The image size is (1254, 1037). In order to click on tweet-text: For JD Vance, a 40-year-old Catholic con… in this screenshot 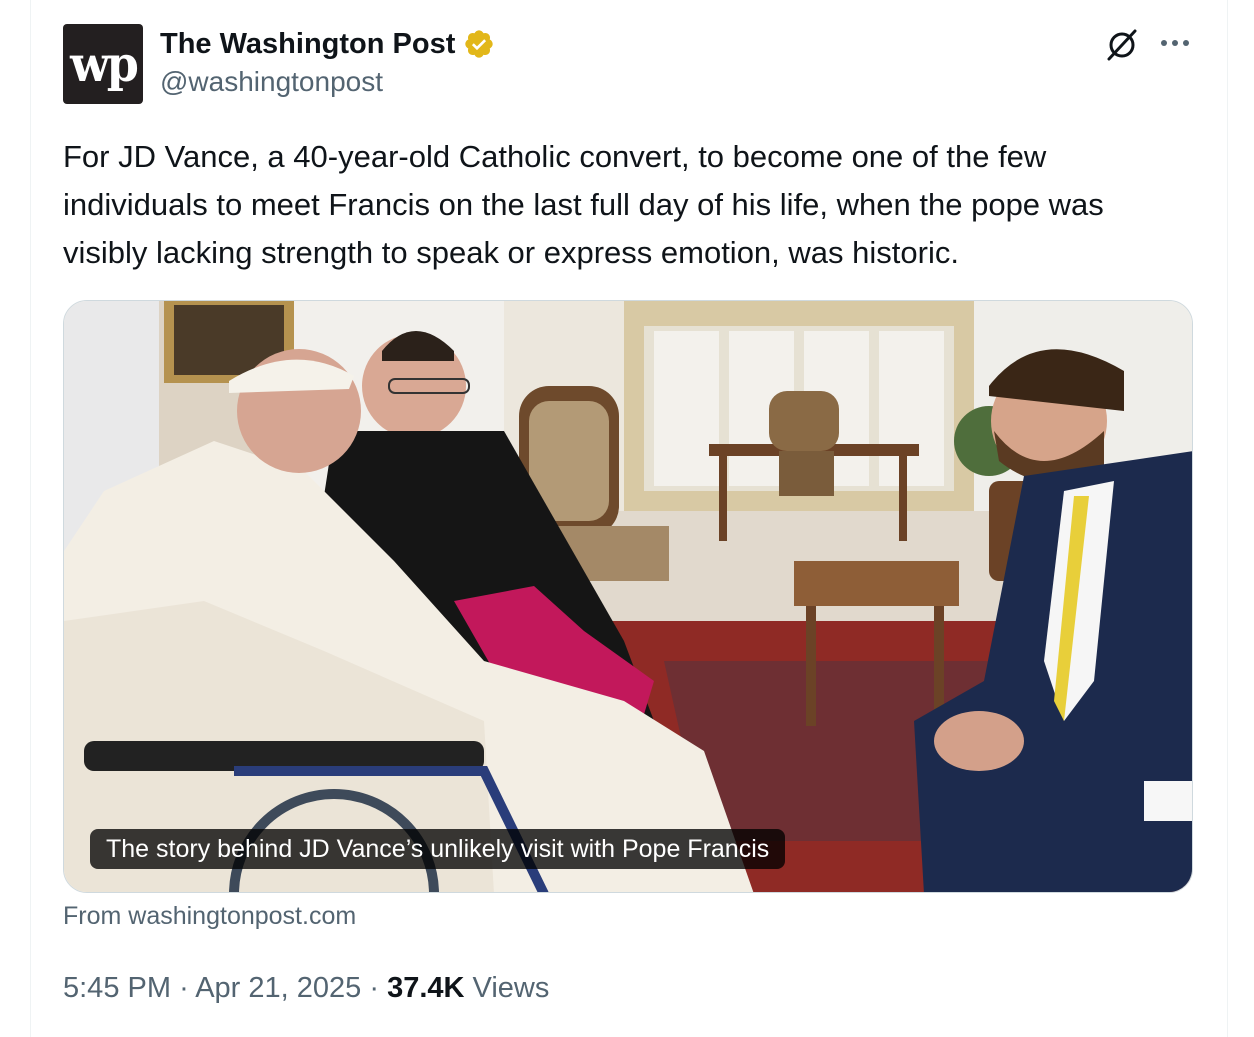, I will do `click(583, 204)`.